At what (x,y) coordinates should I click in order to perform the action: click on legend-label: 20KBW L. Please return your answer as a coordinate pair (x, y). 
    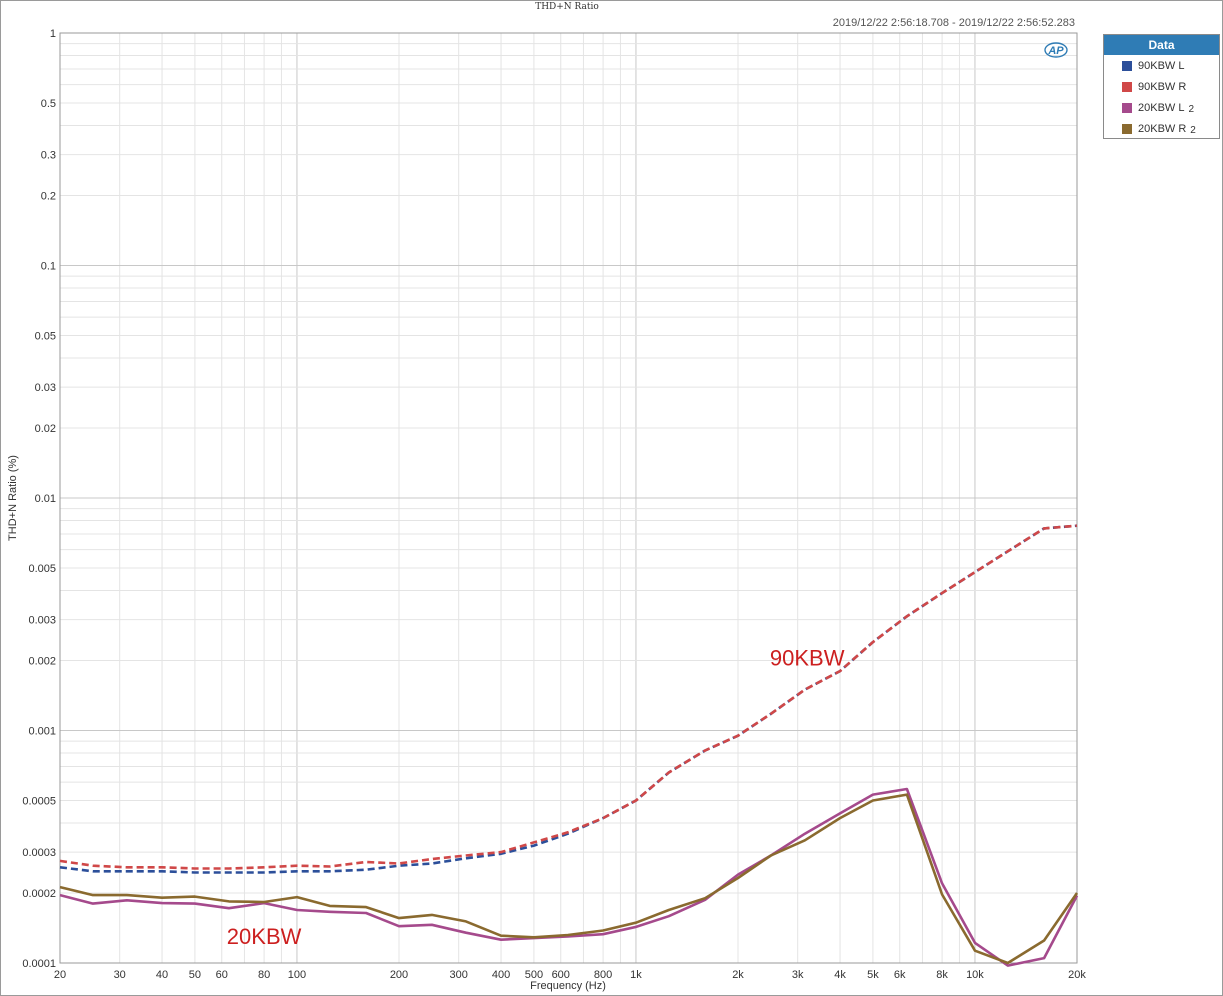
    Looking at the image, I should click on (1161, 107).